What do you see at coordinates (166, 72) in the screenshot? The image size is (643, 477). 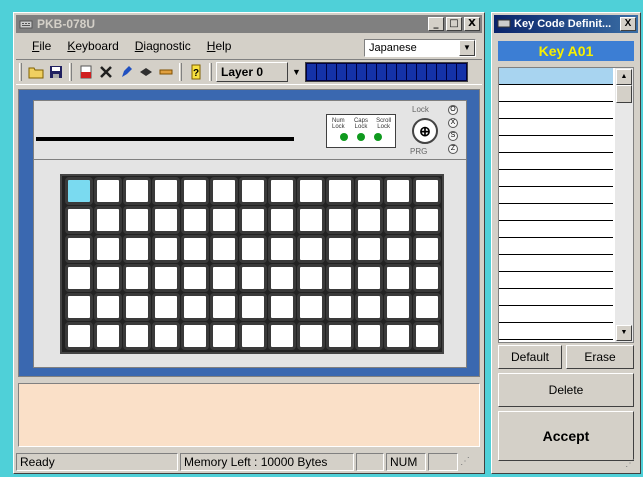 I see `dash-icon` at bounding box center [166, 72].